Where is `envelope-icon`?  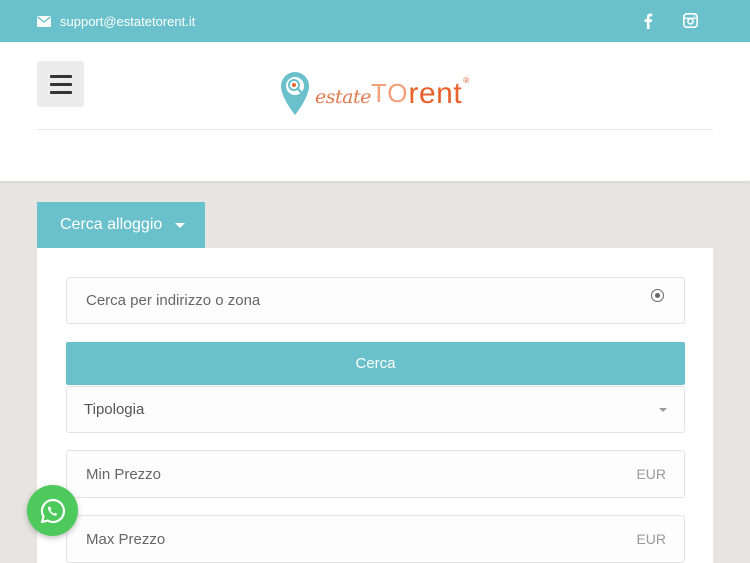 envelope-icon is located at coordinates (44, 21).